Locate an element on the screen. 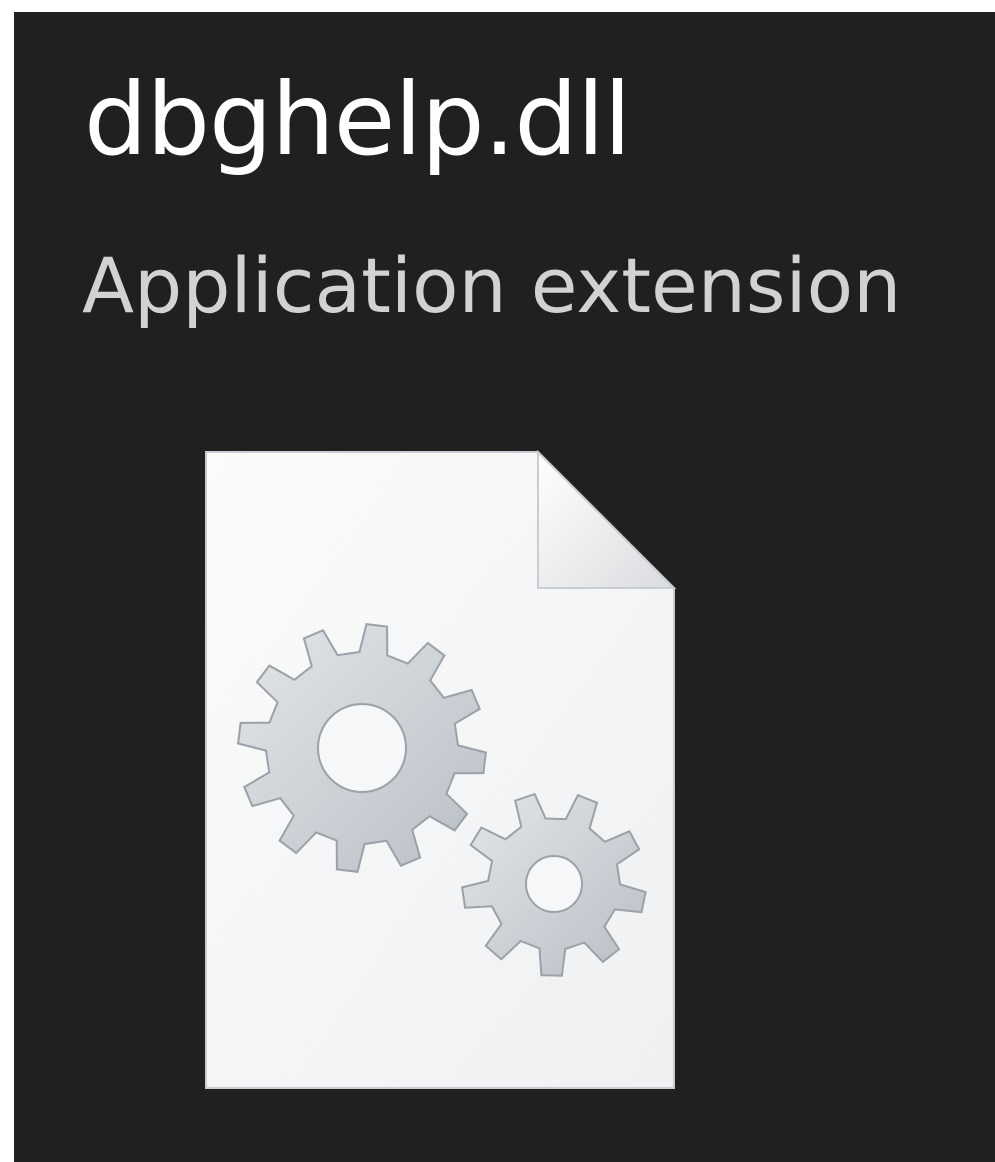 Image resolution: width=995 pixels, height=1162 pixels. file-name: dbghelp.dll is located at coordinates (357, 119).